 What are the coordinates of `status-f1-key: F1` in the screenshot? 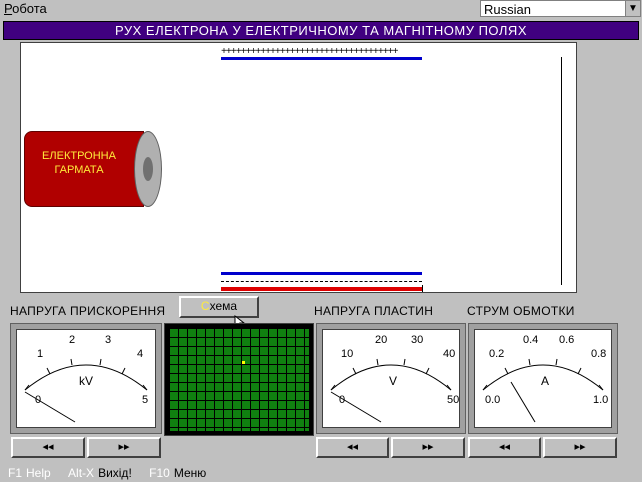 It's located at (15, 473).